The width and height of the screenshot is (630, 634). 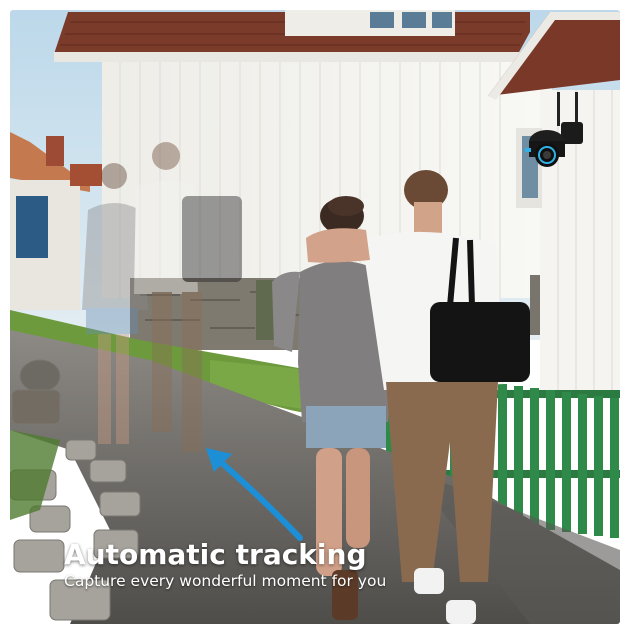 What do you see at coordinates (225, 581) in the screenshot?
I see `subline-text: Capture every wonderful moment for you` at bounding box center [225, 581].